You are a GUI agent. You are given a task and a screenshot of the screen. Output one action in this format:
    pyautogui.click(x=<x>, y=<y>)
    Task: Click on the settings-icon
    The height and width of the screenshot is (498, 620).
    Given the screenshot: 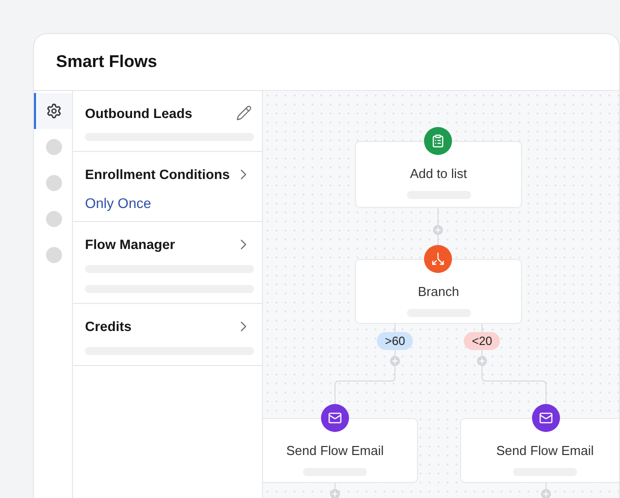 What is the action you would take?
    pyautogui.click(x=54, y=111)
    